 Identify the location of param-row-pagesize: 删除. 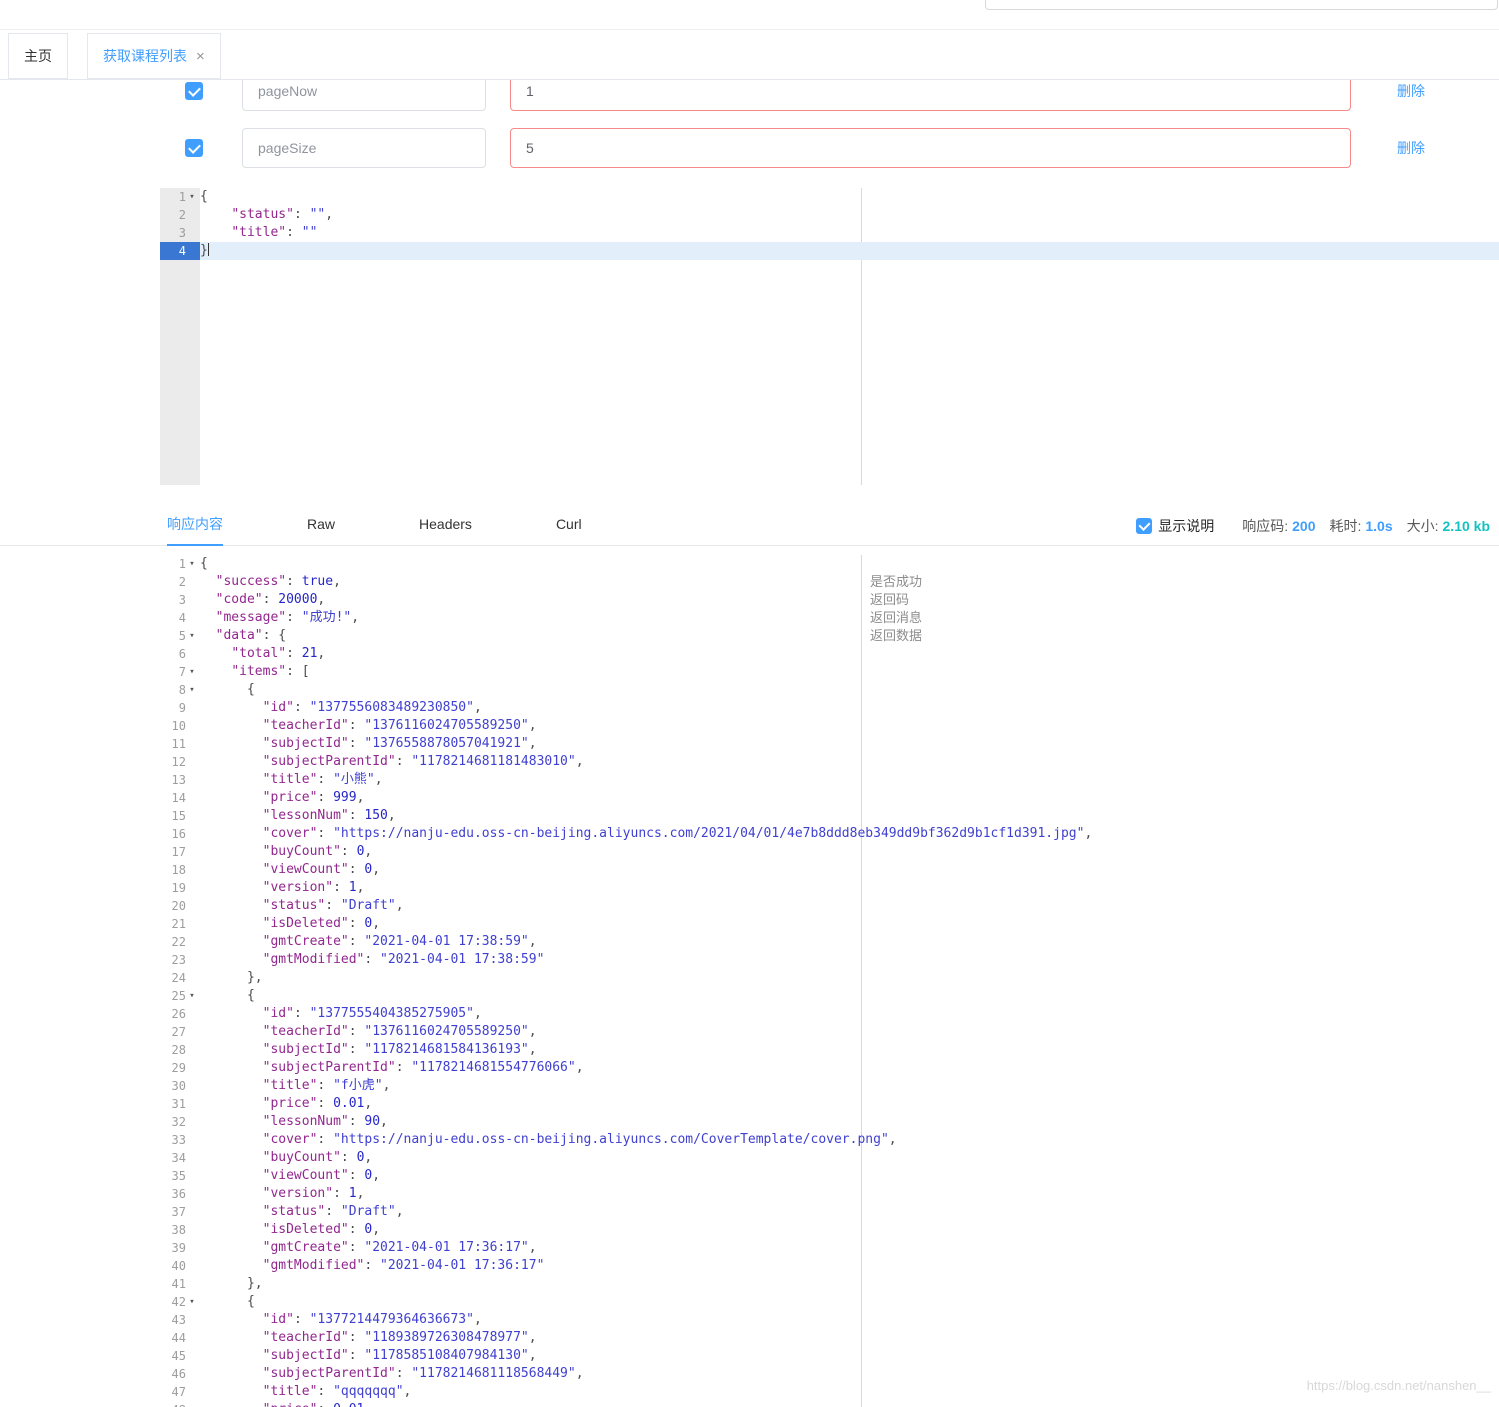
(749, 148).